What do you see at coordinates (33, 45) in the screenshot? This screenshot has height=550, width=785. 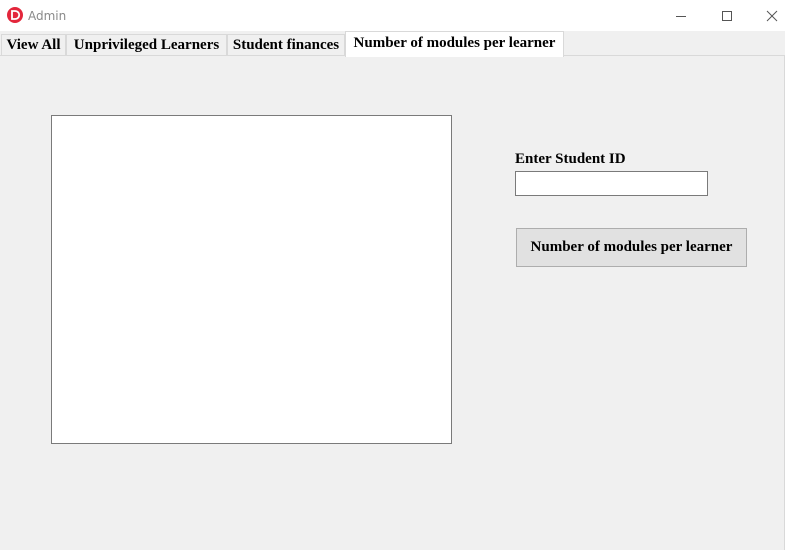 I see `tab-view-all: View All` at bounding box center [33, 45].